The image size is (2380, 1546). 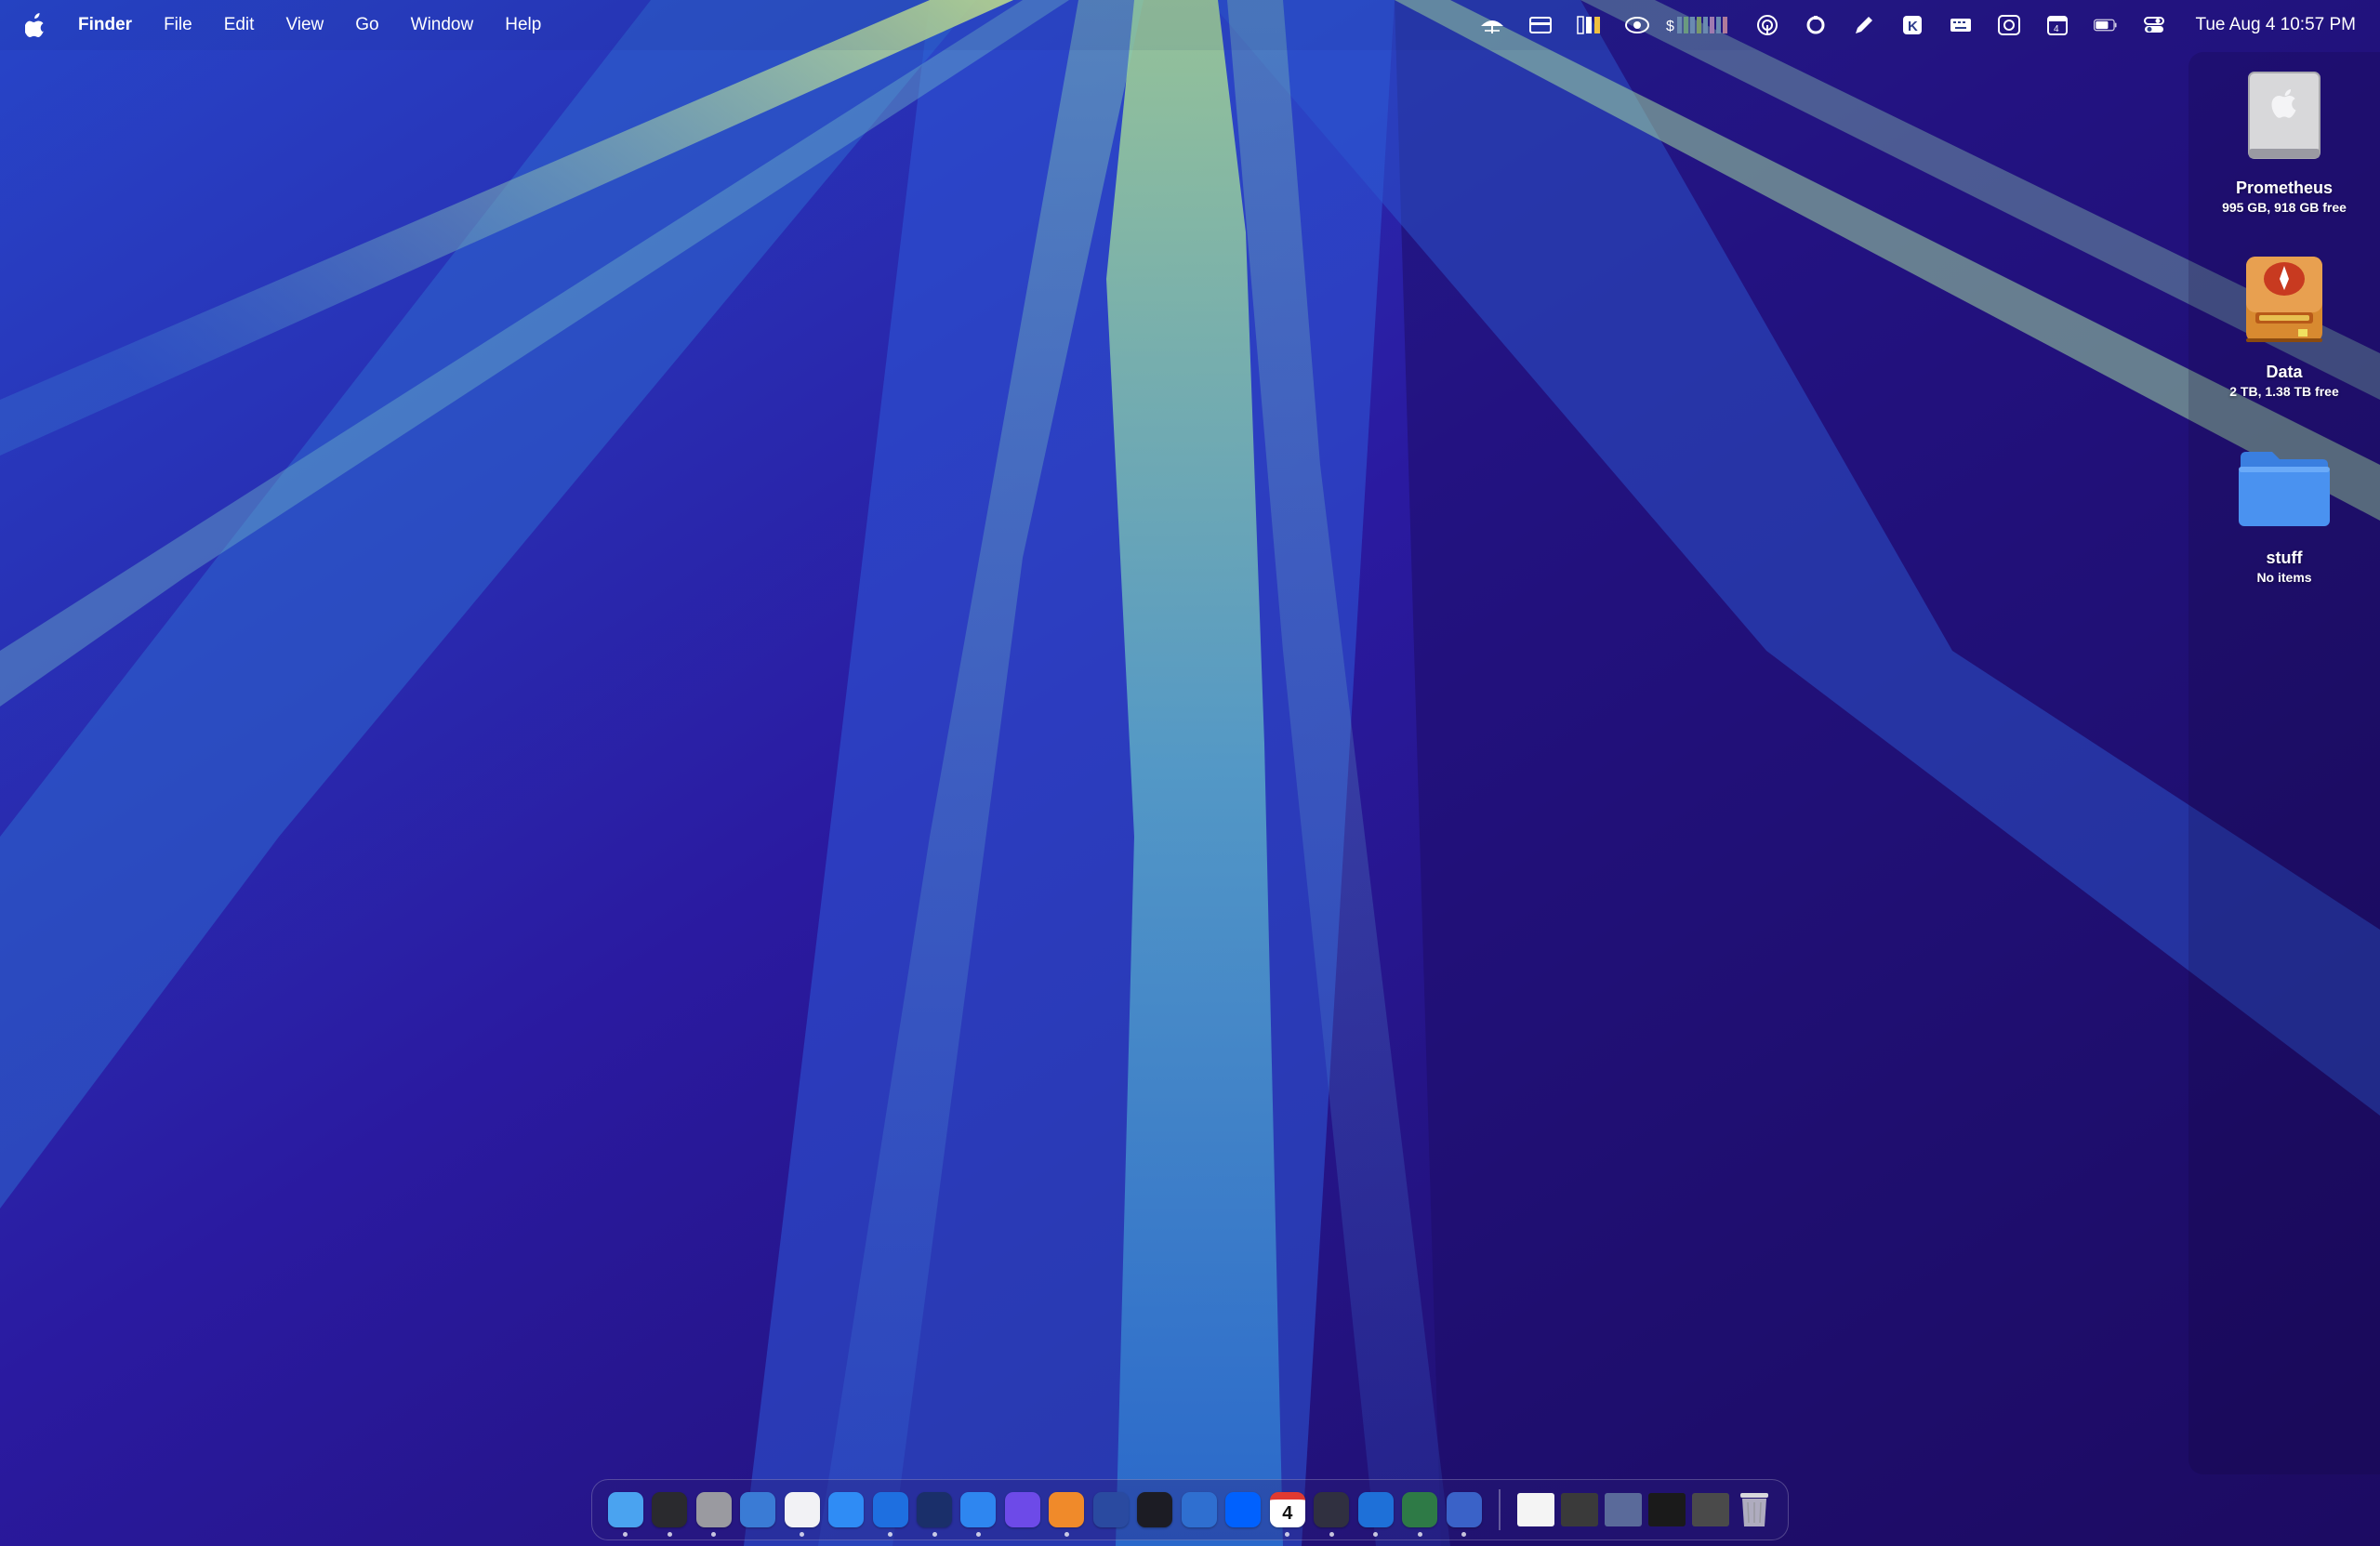 I want to click on menu-file: File, so click(x=178, y=25).